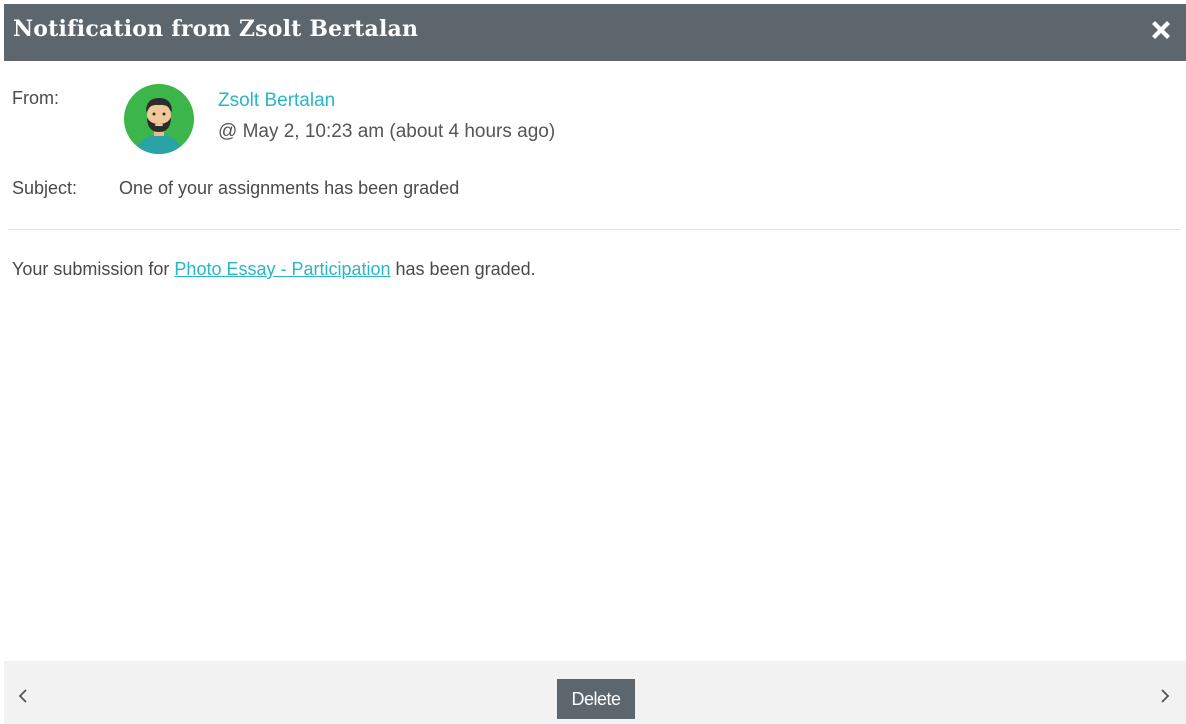  I want to click on user-avatar-icon, so click(159, 119).